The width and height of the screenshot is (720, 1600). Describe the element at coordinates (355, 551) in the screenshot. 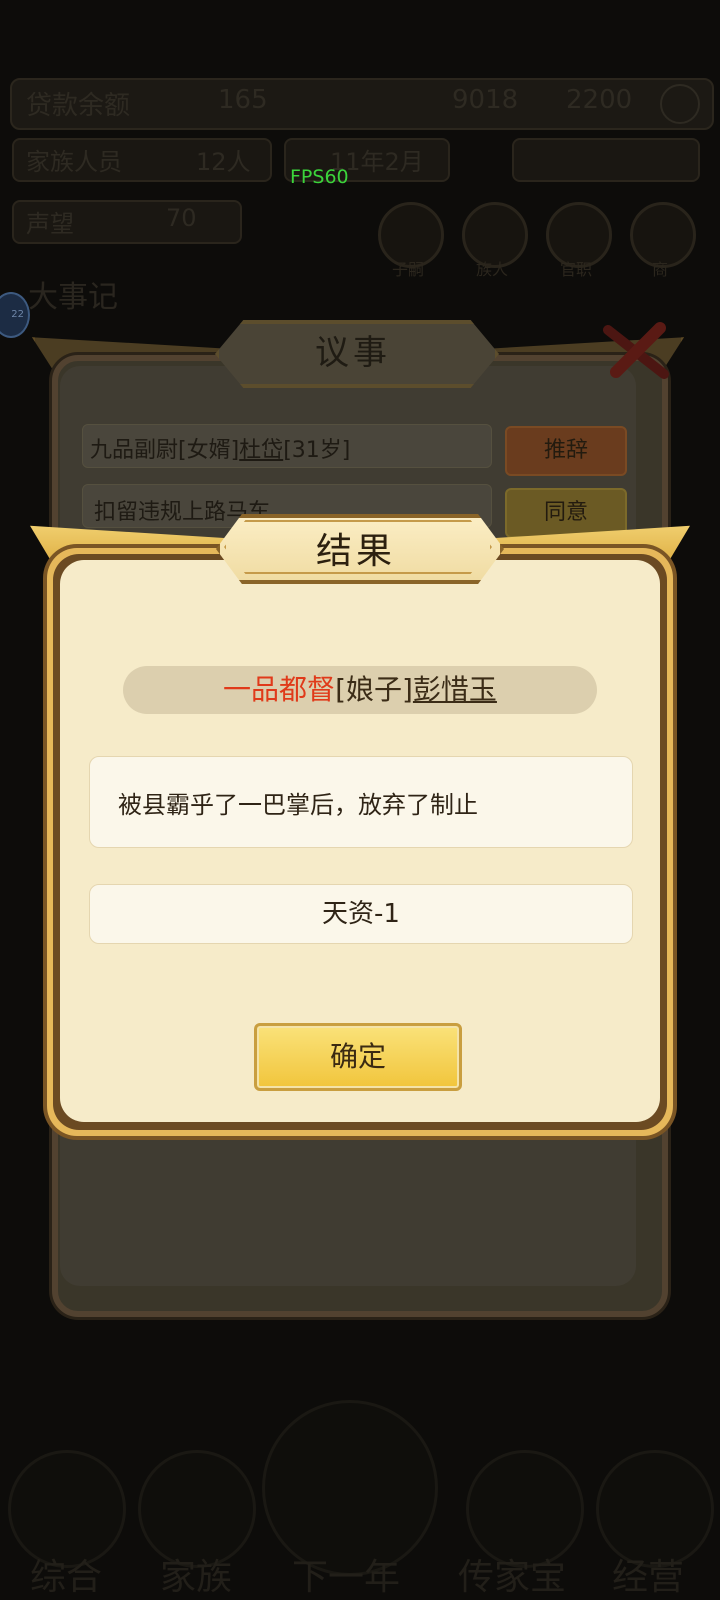

I see `dialog-title: 结果` at that location.